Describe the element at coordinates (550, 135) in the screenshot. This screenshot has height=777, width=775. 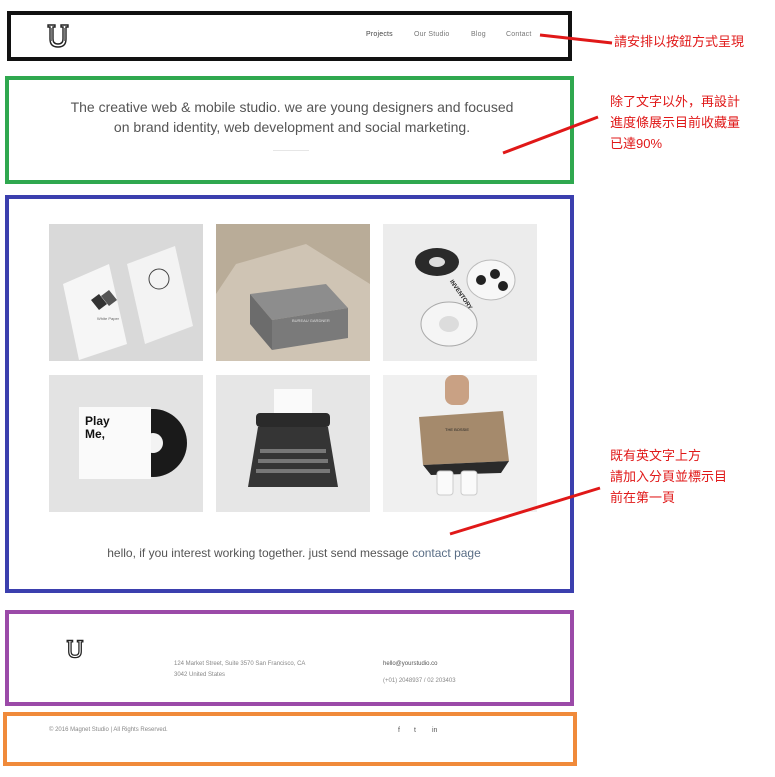
I see `arrow-hero` at that location.